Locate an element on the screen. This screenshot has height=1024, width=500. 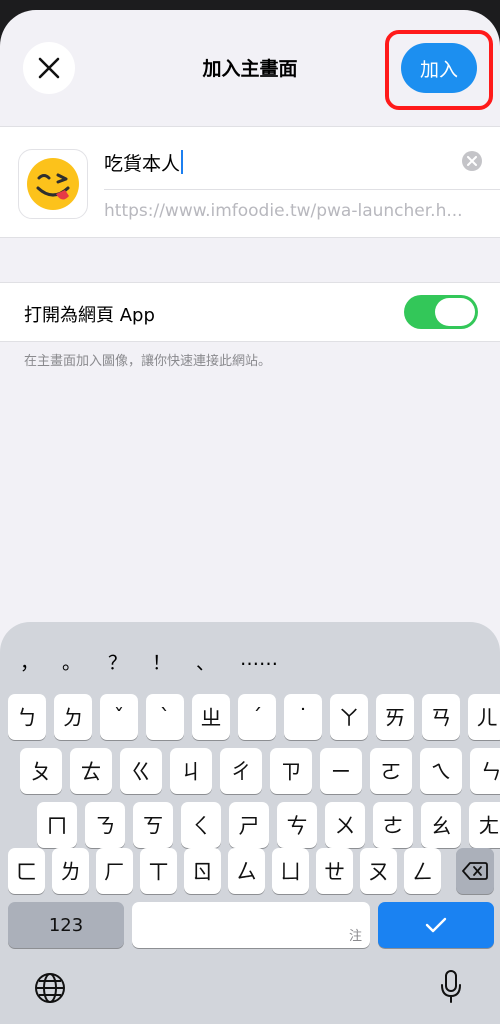
zhuyin-key: ㄘ is located at coordinates (297, 825).